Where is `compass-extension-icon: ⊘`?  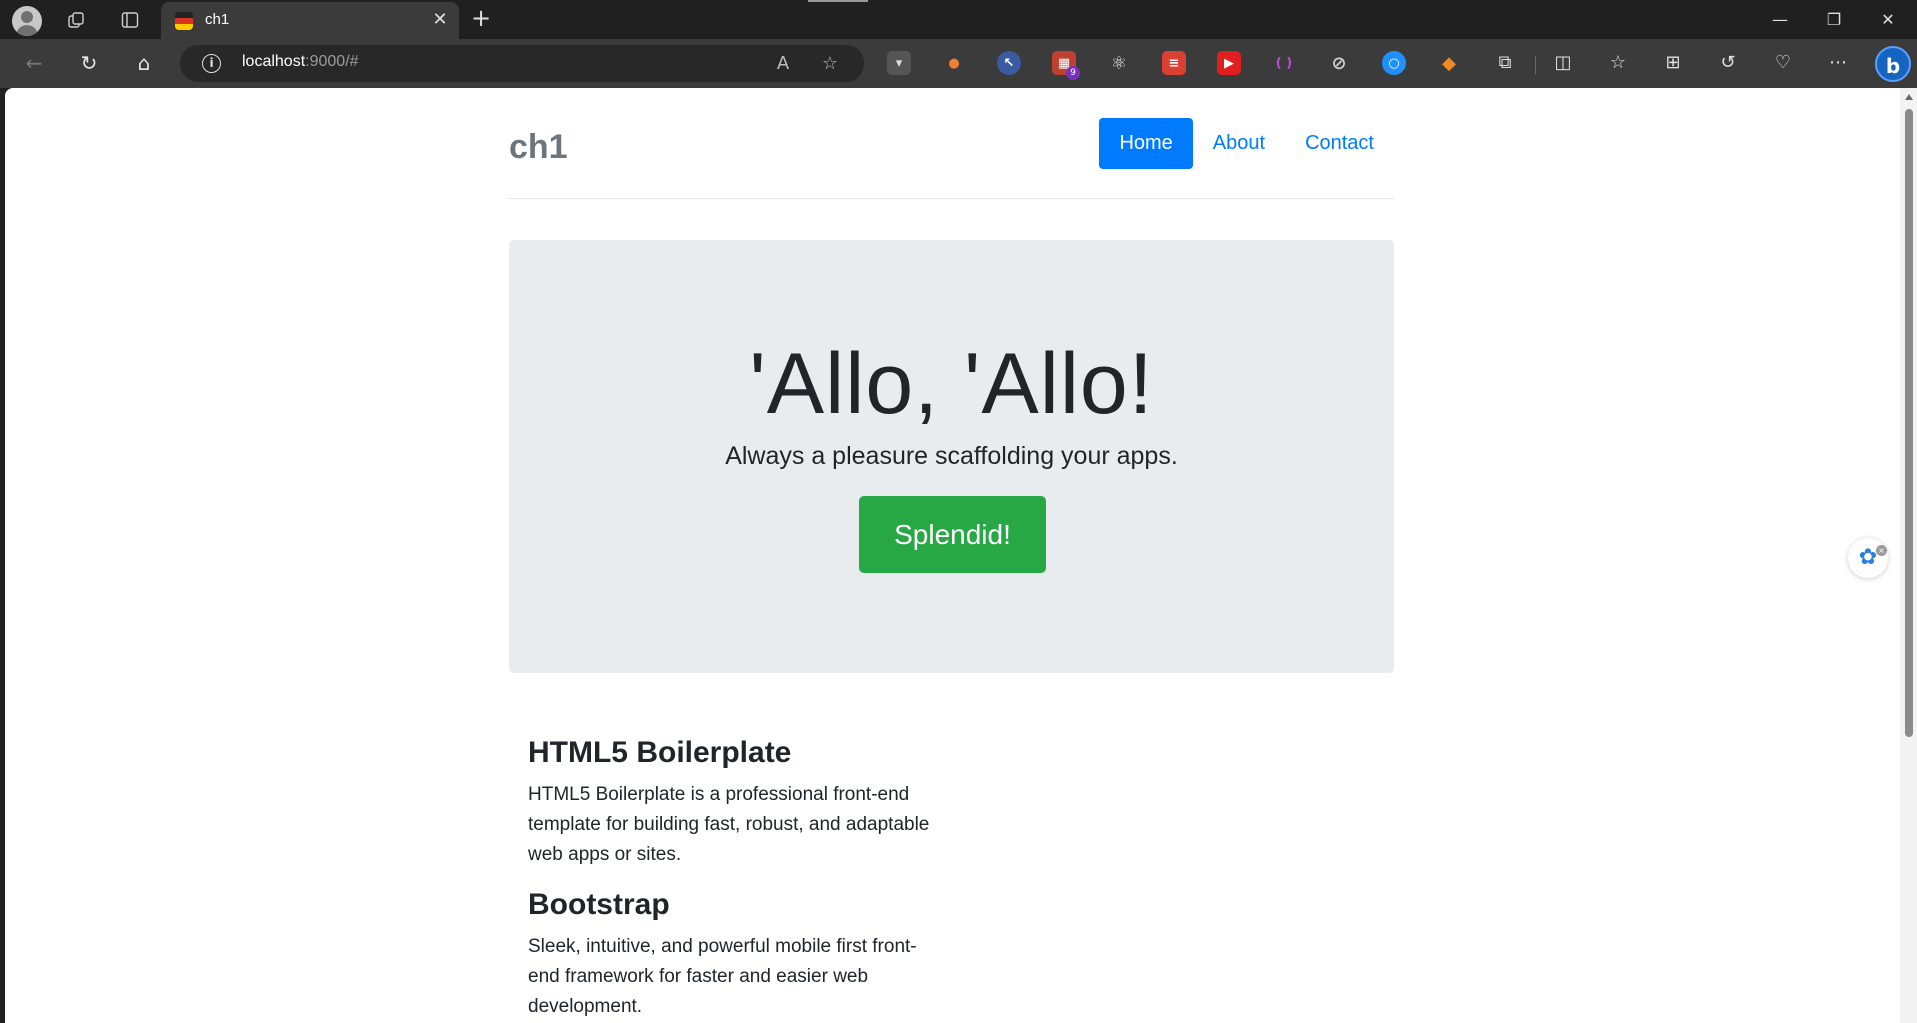
compass-extension-icon: ⊘ is located at coordinates (1339, 63).